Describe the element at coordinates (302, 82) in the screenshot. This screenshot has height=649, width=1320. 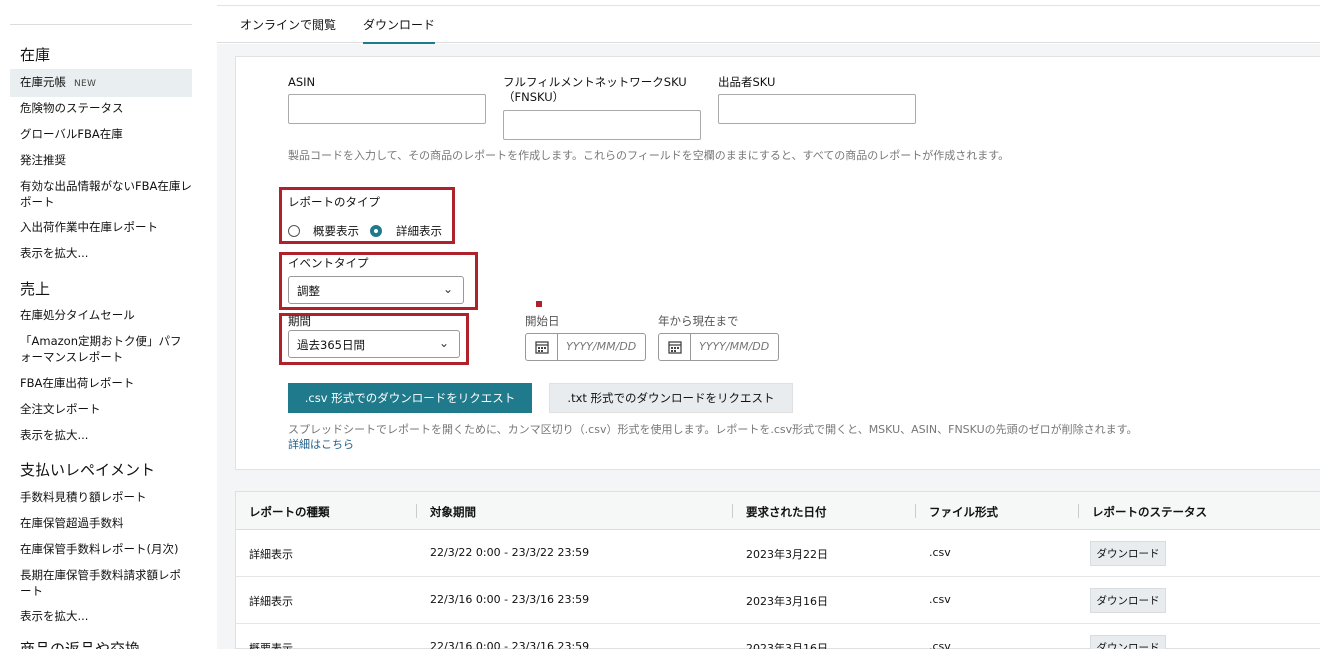
I see `asin-label: ASIN` at that location.